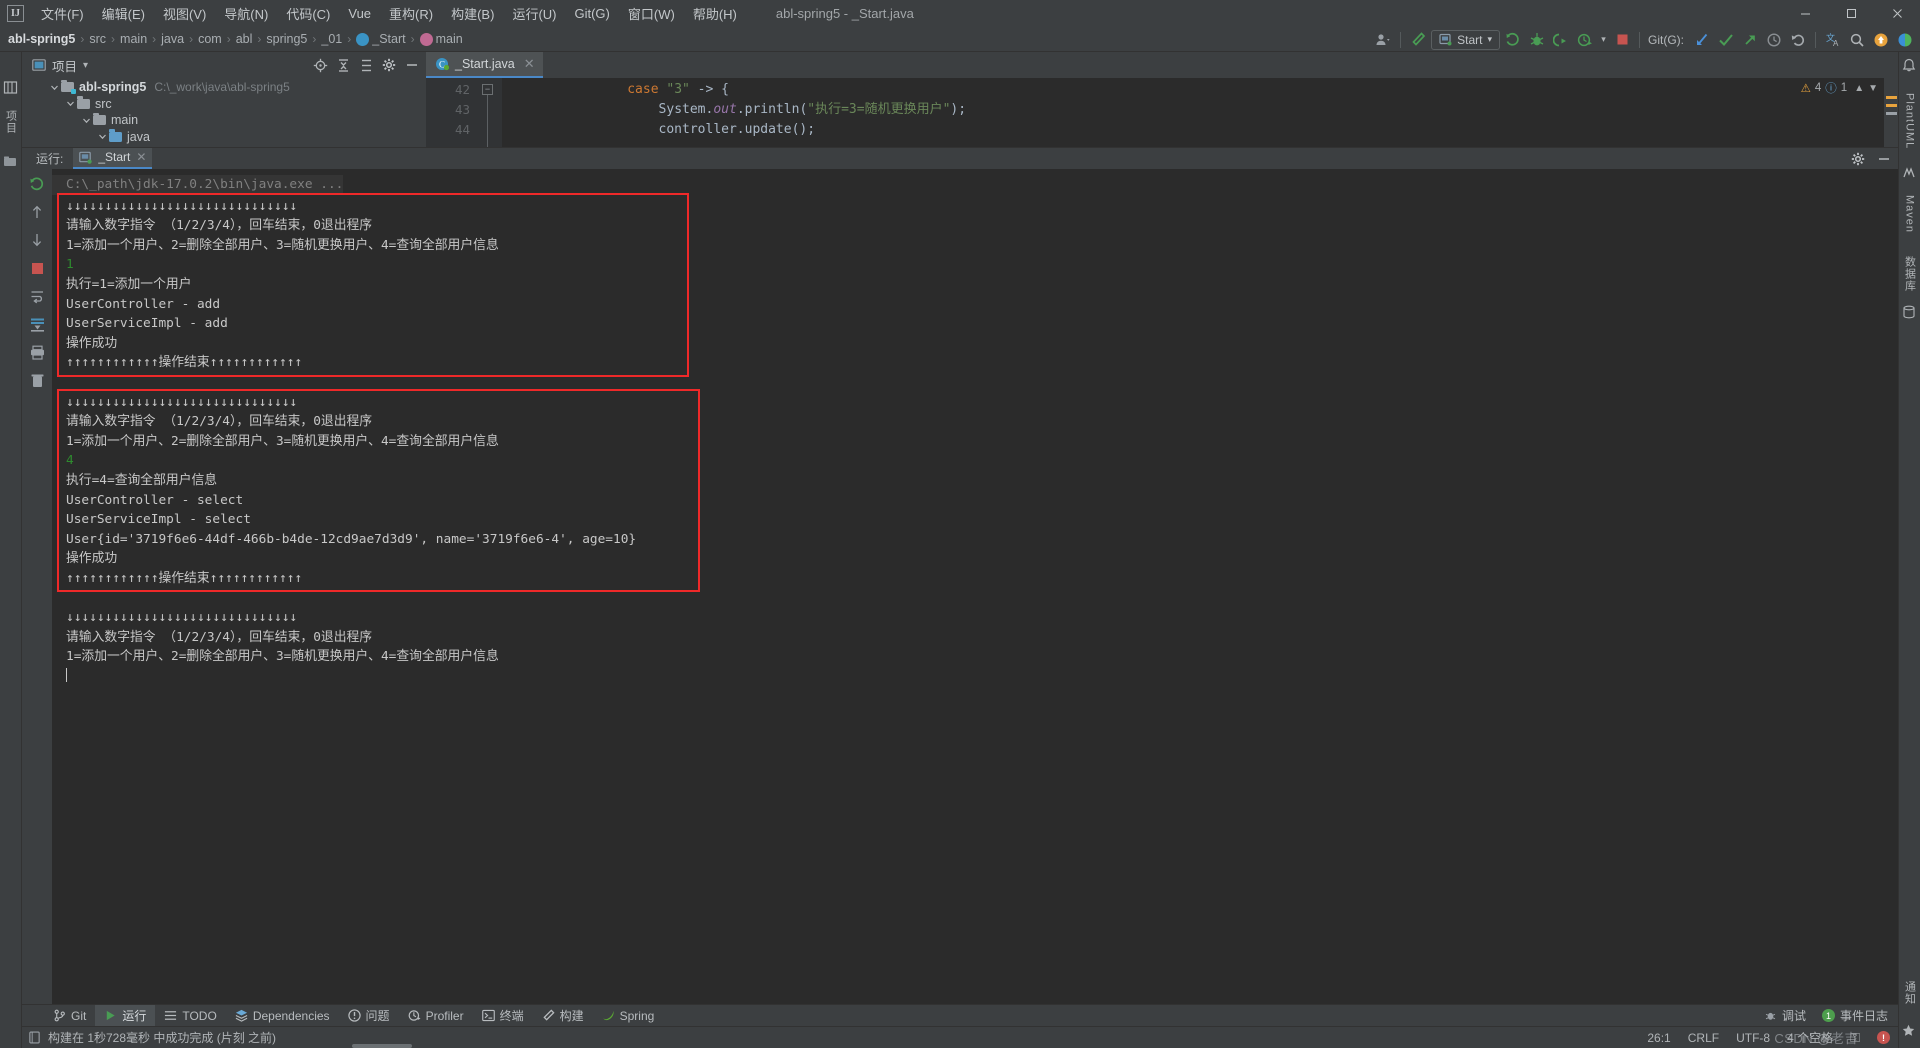 The image size is (1920, 1048). Describe the element at coordinates (1873, 88) in the screenshot. I see `inspection-chevron-down-icon: ▼` at that location.